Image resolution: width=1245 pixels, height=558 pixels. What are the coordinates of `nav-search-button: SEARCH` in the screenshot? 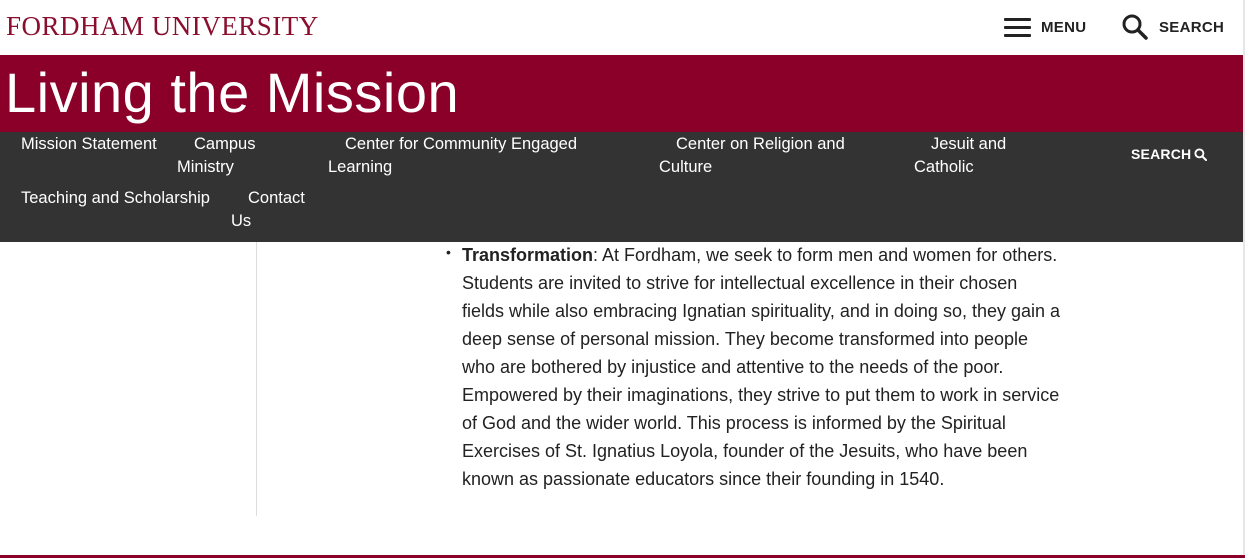 It's located at (1169, 154).